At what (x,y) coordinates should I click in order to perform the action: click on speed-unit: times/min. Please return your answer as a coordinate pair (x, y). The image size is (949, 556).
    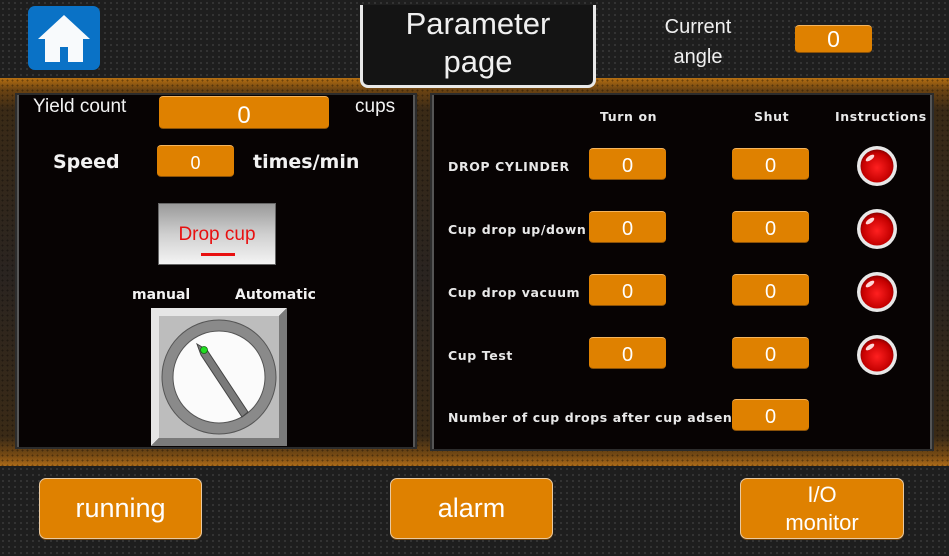
    Looking at the image, I should click on (306, 162).